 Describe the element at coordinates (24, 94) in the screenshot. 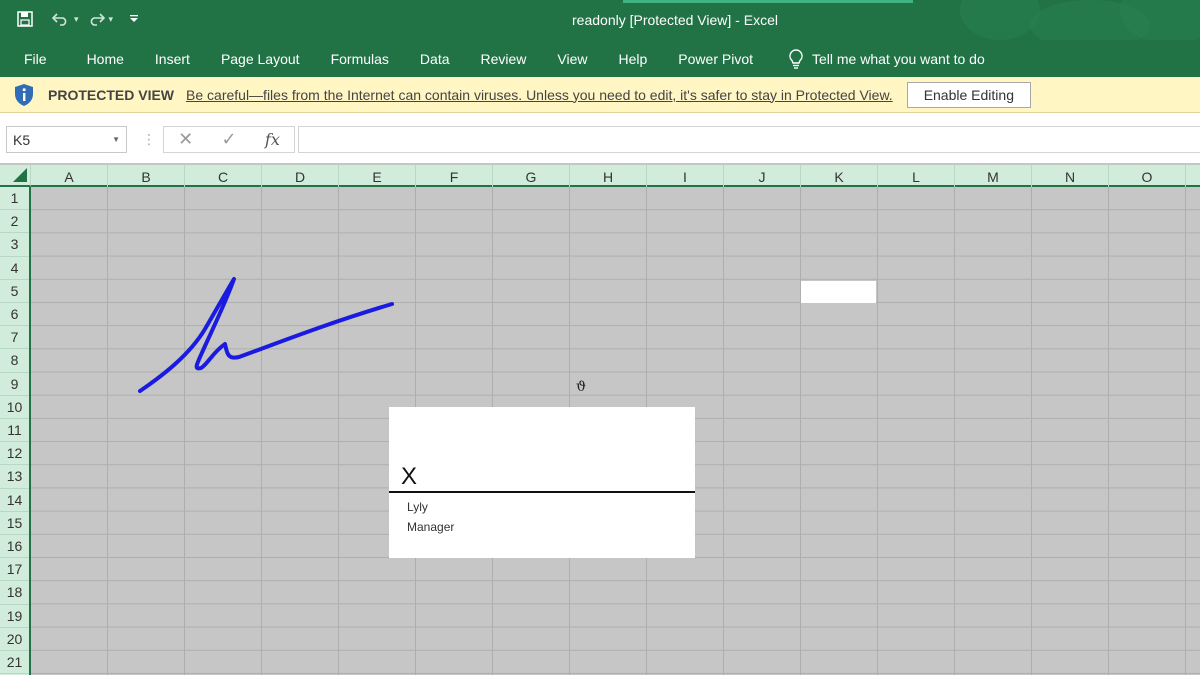

I see `shield-info-icon` at that location.